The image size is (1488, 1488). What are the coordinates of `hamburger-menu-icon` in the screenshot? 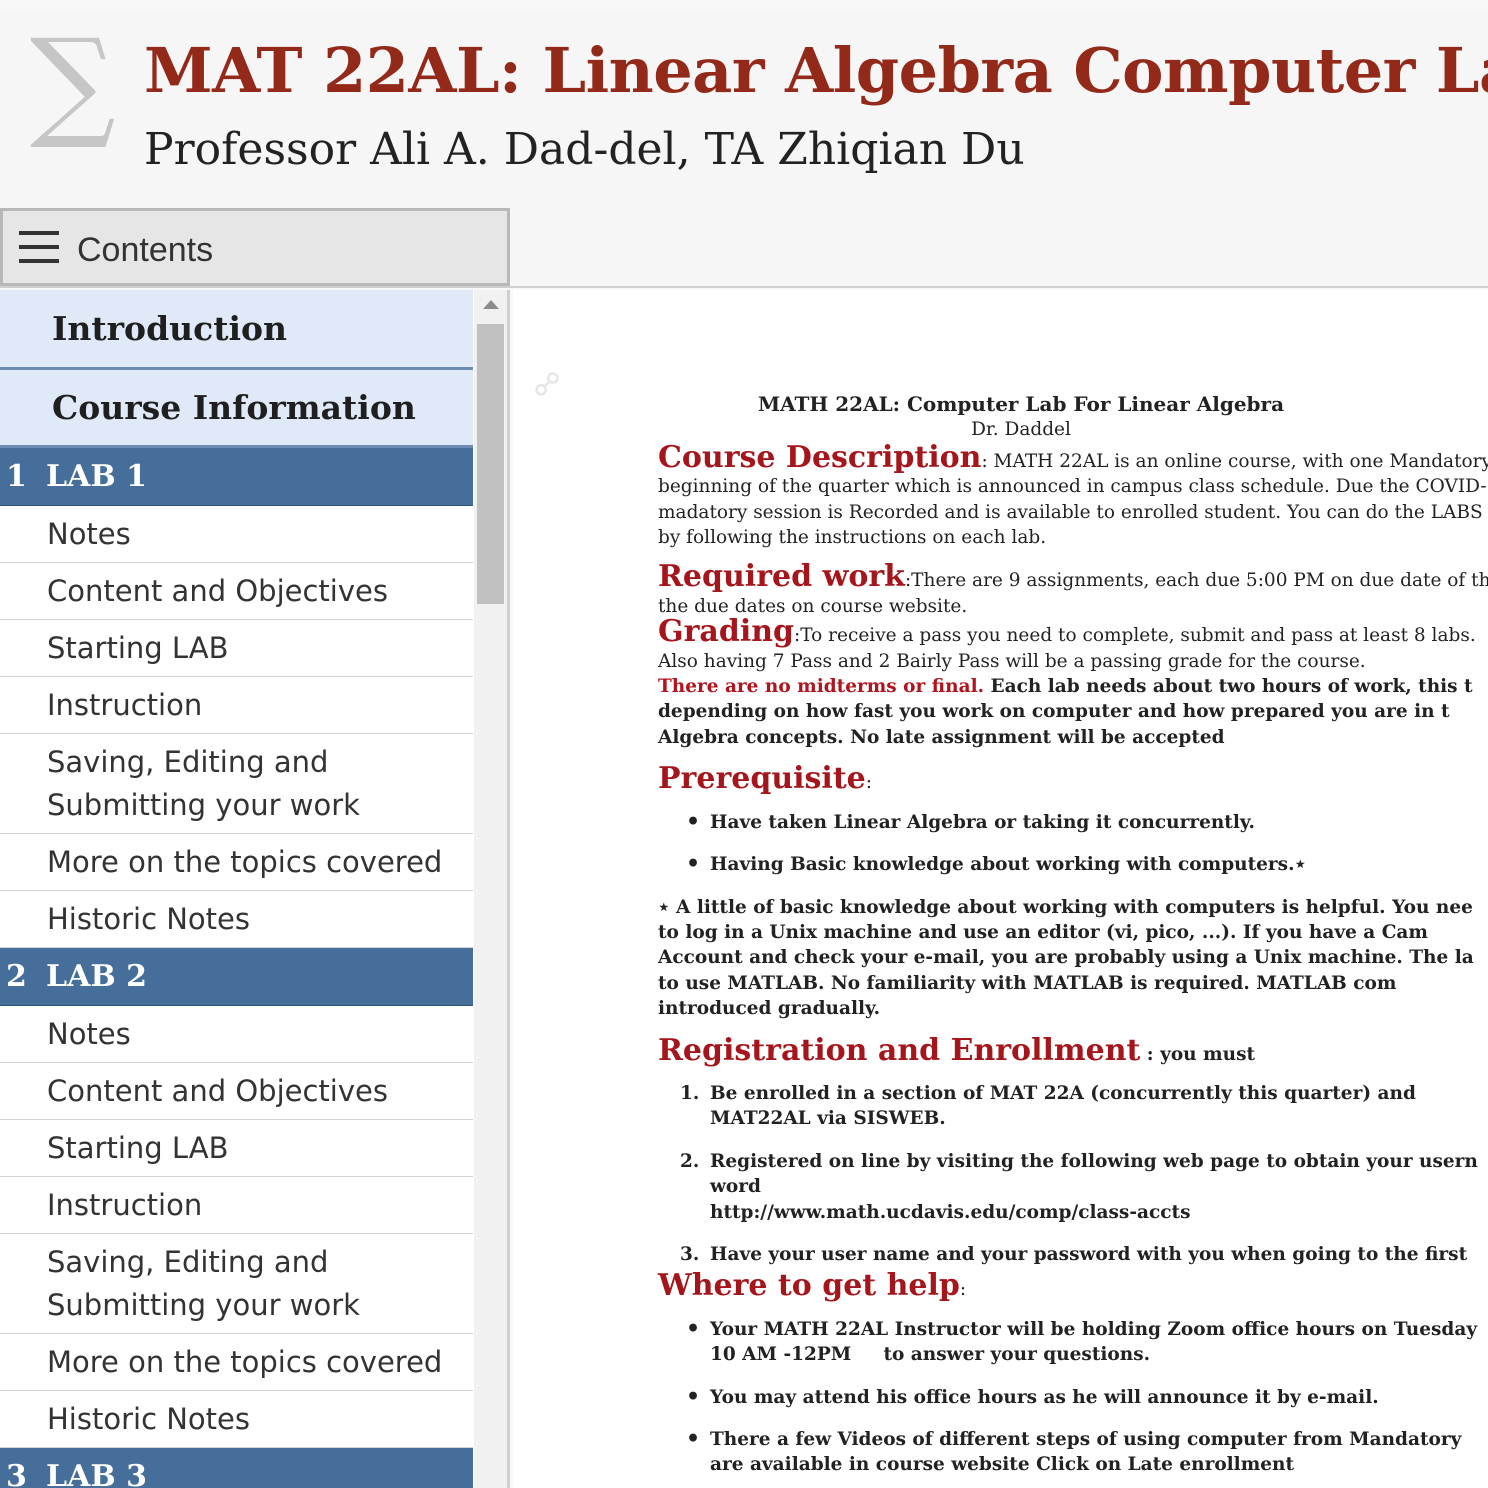 It's located at (39, 247).